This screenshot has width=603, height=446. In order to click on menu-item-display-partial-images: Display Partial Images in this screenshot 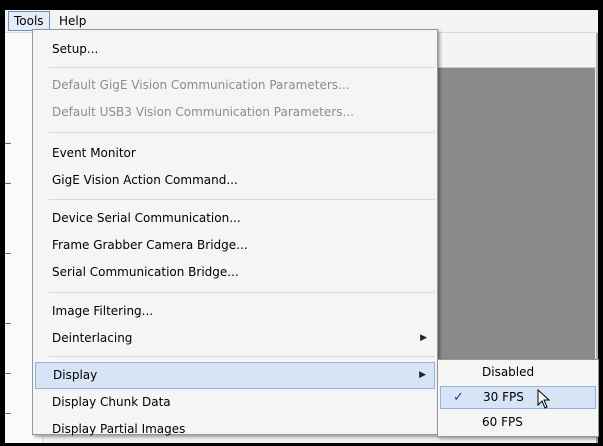, I will do `click(235, 429)`.